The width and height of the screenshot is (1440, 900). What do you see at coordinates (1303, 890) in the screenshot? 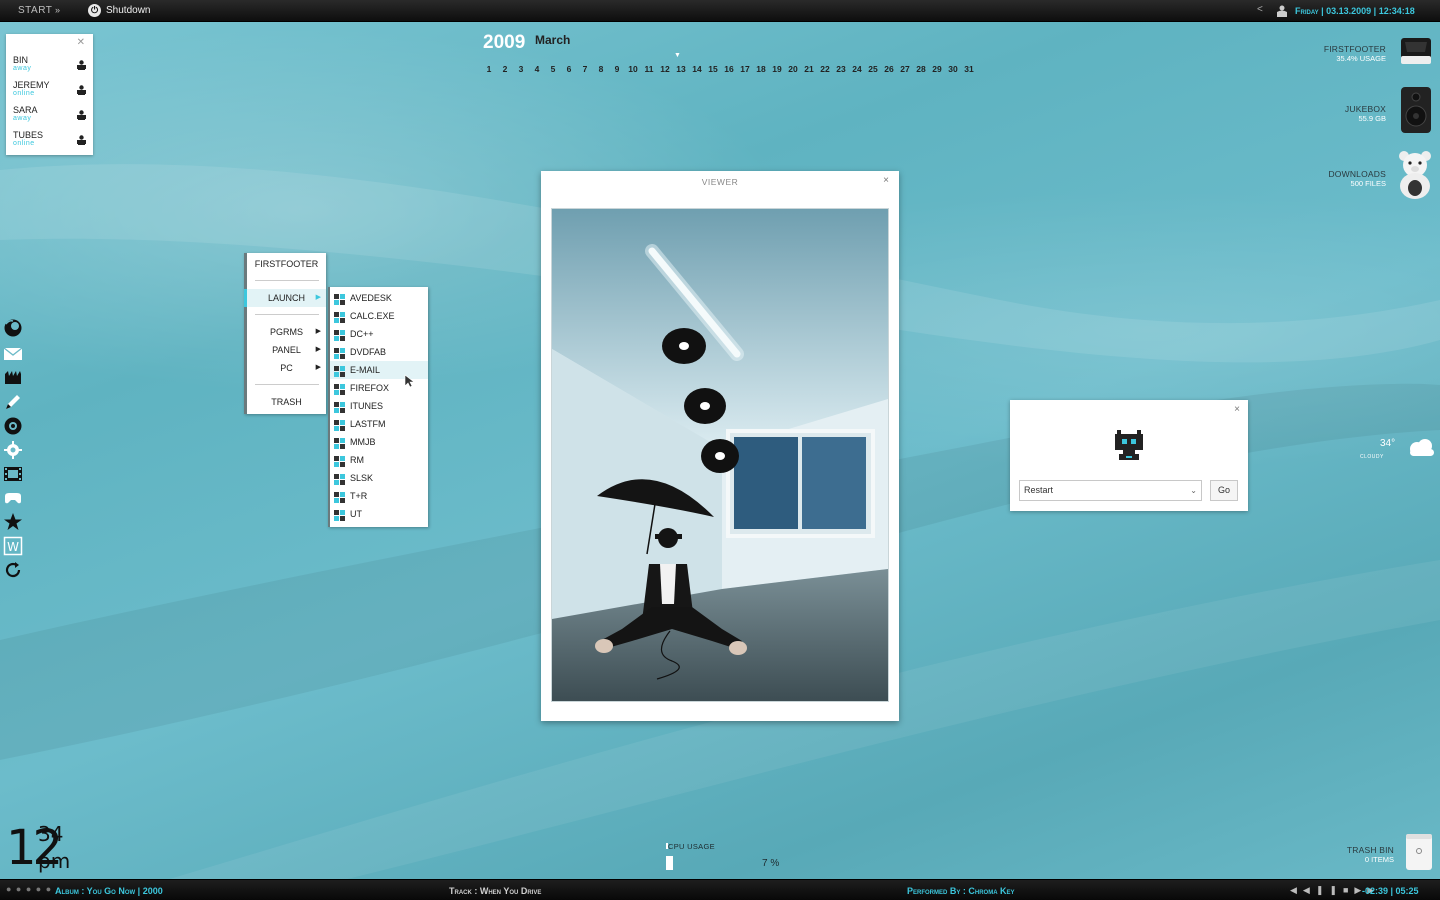
I see `rewind-icon: ◀◀` at bounding box center [1303, 890].